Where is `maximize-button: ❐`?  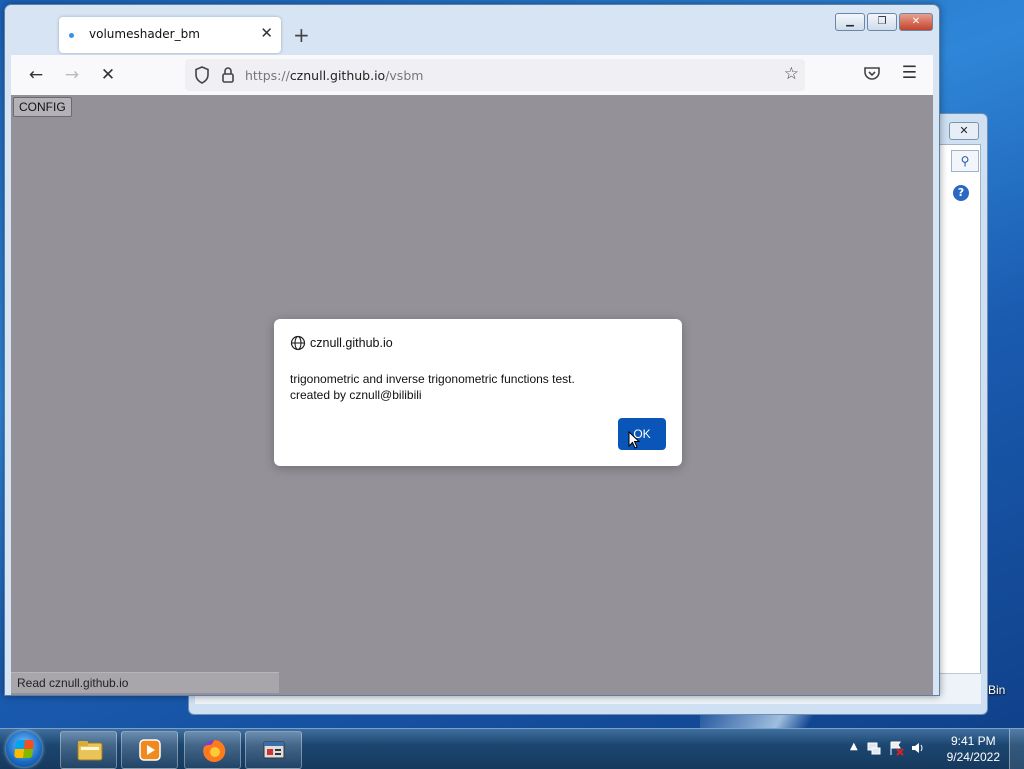
maximize-button: ❐ is located at coordinates (882, 22).